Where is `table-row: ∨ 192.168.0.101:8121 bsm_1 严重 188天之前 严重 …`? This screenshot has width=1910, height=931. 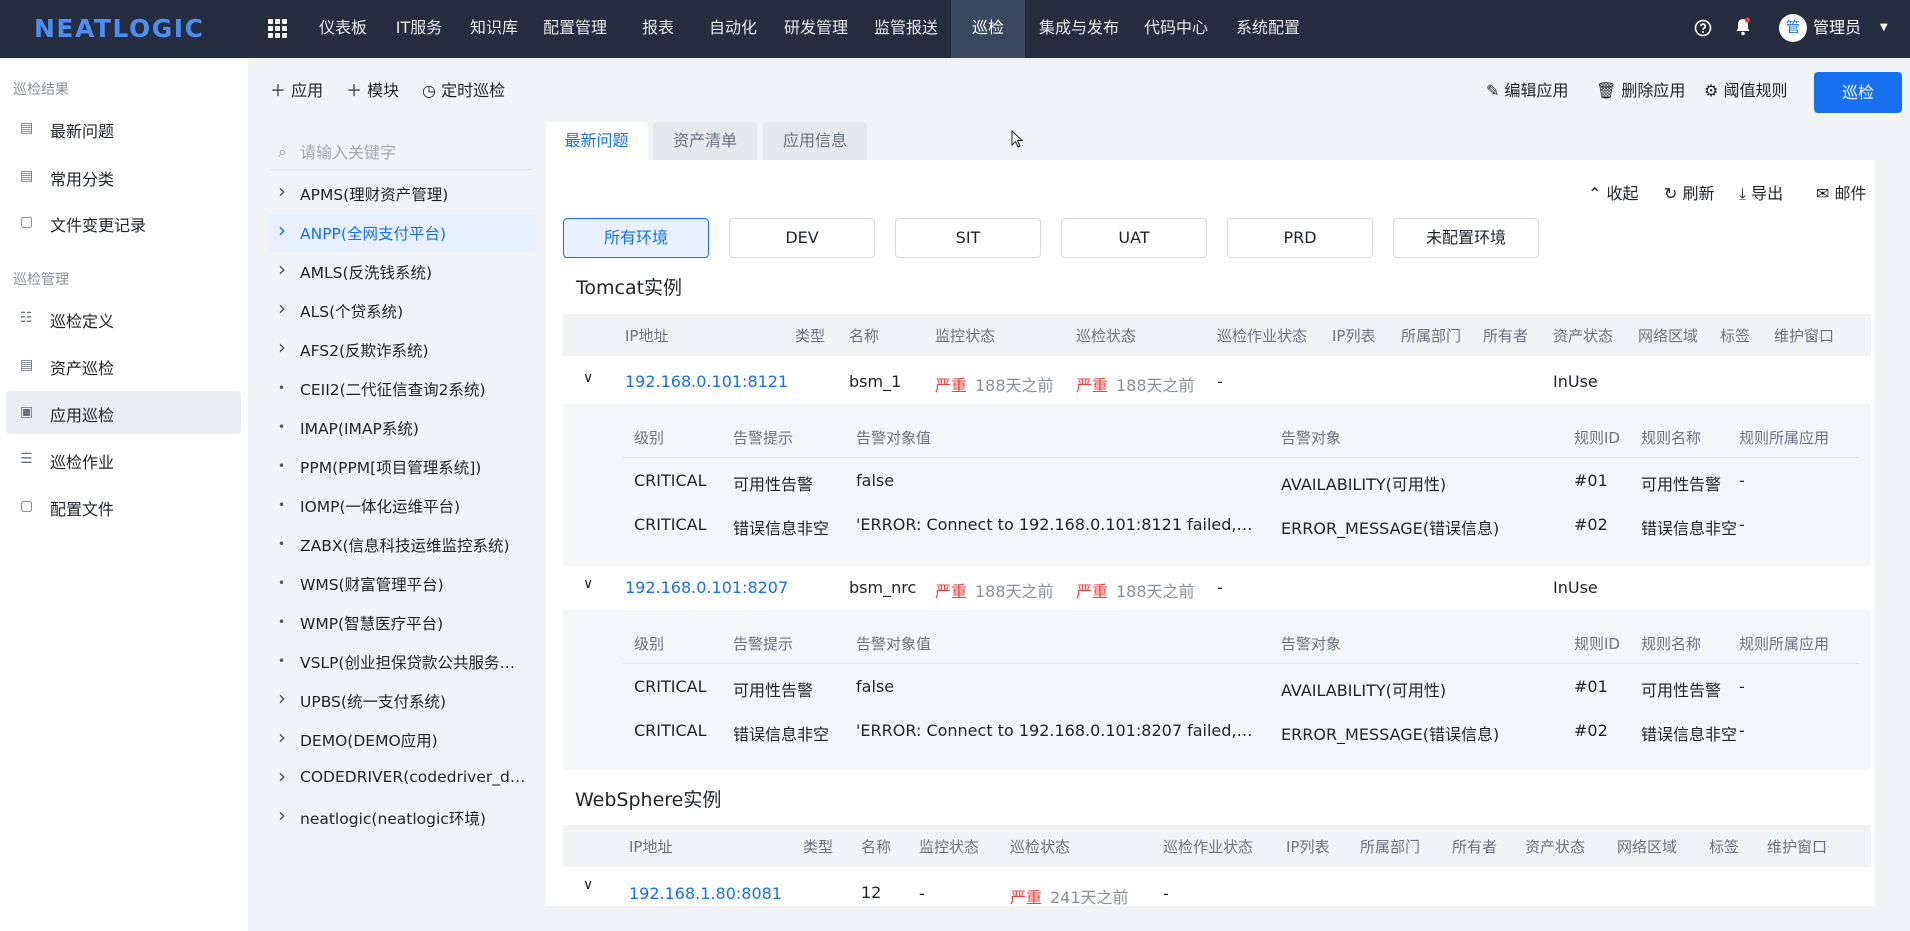 table-row: ∨ 192.168.0.101:8121 bsm_1 严重 188天之前 严重 … is located at coordinates (1217, 382).